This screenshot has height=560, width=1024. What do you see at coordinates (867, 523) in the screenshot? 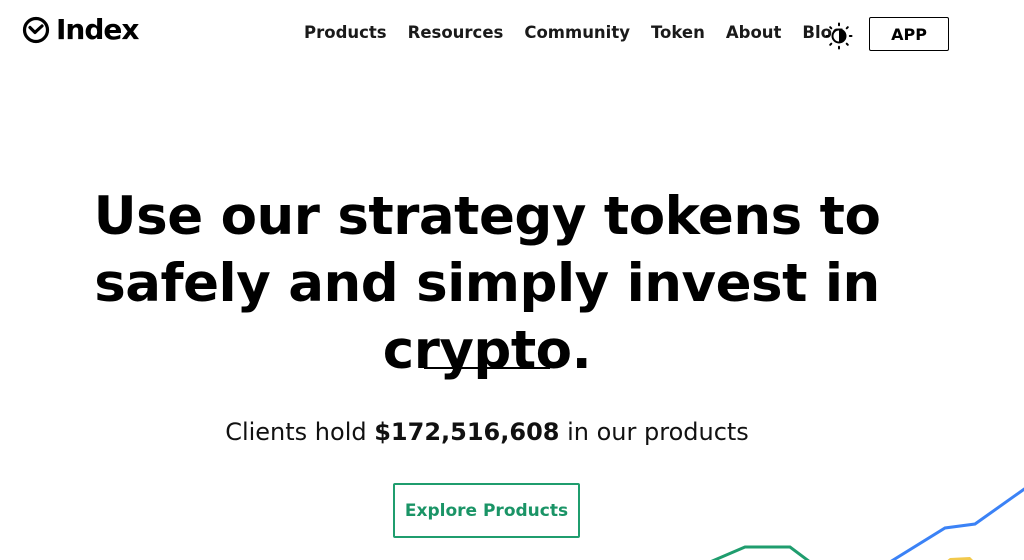
I see `decorative-chart-graphic` at bounding box center [867, 523].